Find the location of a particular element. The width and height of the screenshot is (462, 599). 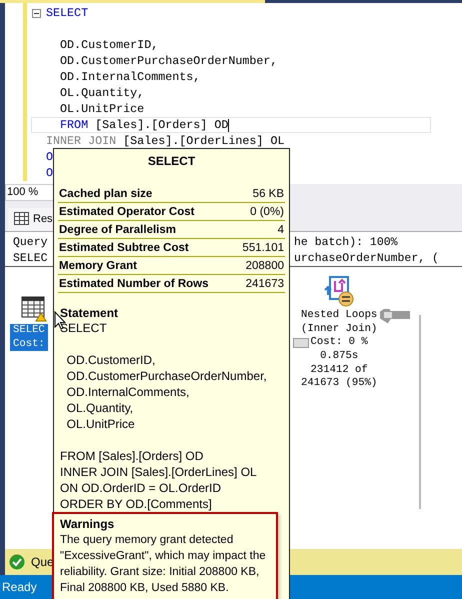

statement-line: INNER JOIN [Sales].[OrderLines] OL is located at coordinates (159, 472).